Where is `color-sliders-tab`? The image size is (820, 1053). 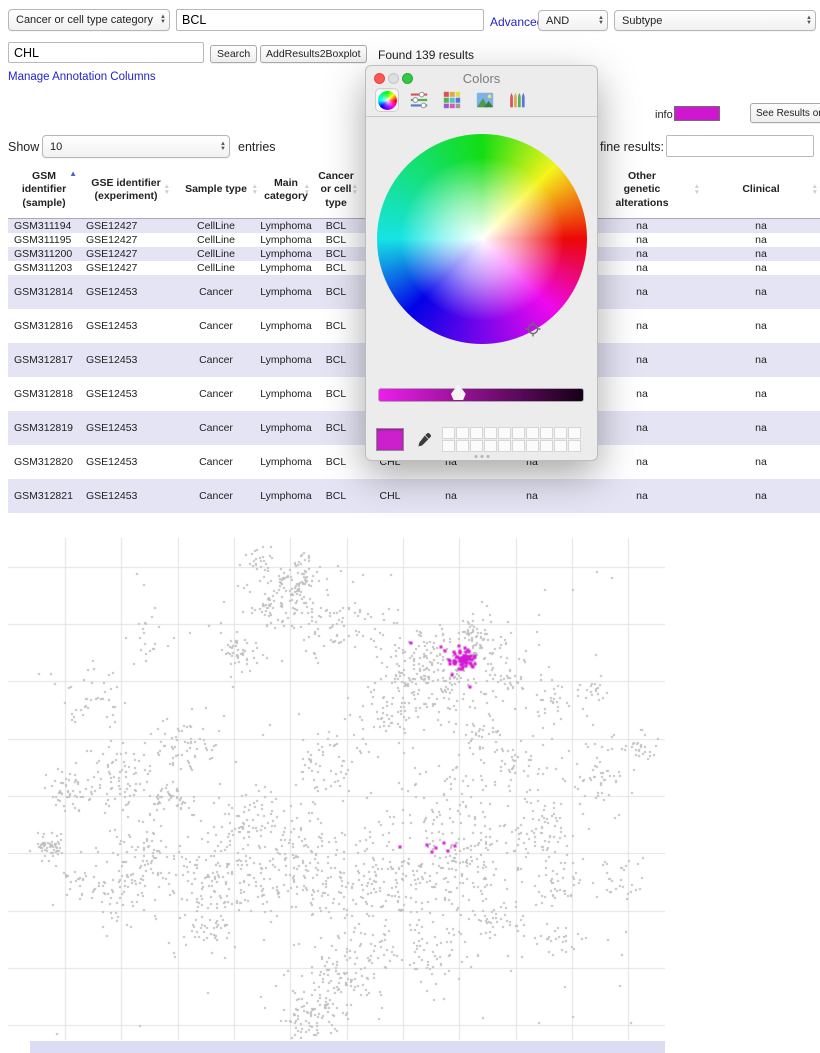 color-sliders-tab is located at coordinates (419, 100).